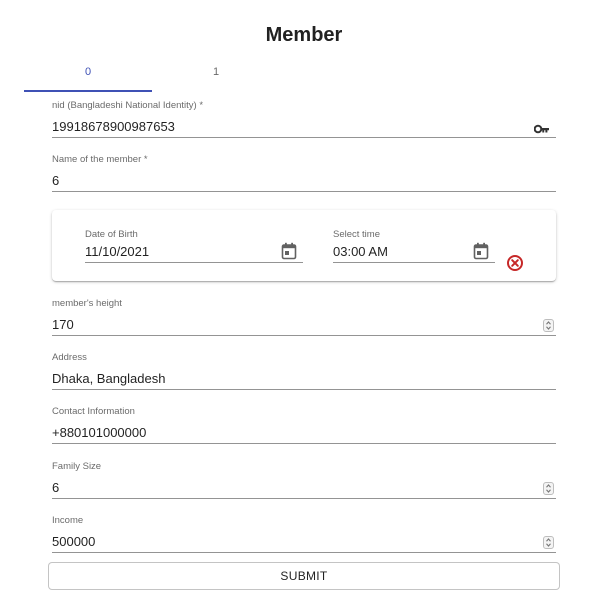 The width and height of the screenshot is (608, 616). I want to click on nid-input: 19918678900987653, so click(304, 125).